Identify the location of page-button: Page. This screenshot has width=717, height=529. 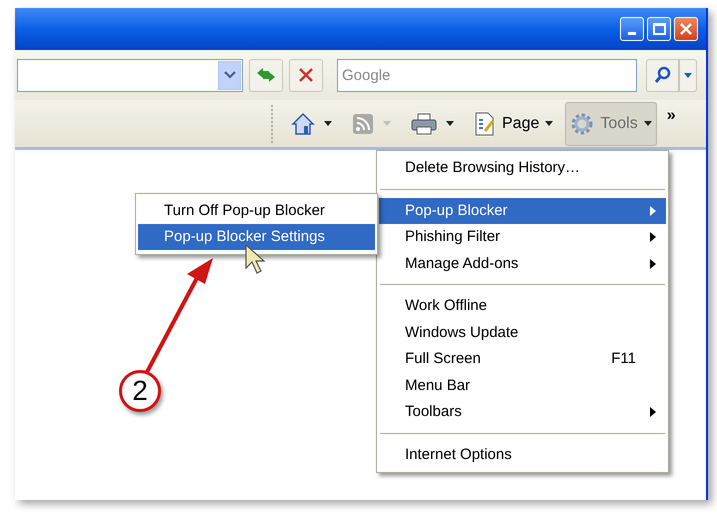
(514, 124).